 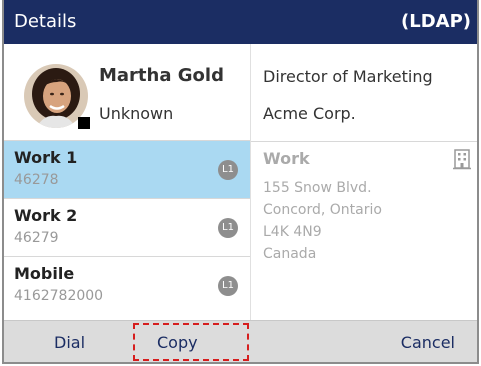 What do you see at coordinates (309, 113) in the screenshot?
I see `company-name: Acme Corp.` at bounding box center [309, 113].